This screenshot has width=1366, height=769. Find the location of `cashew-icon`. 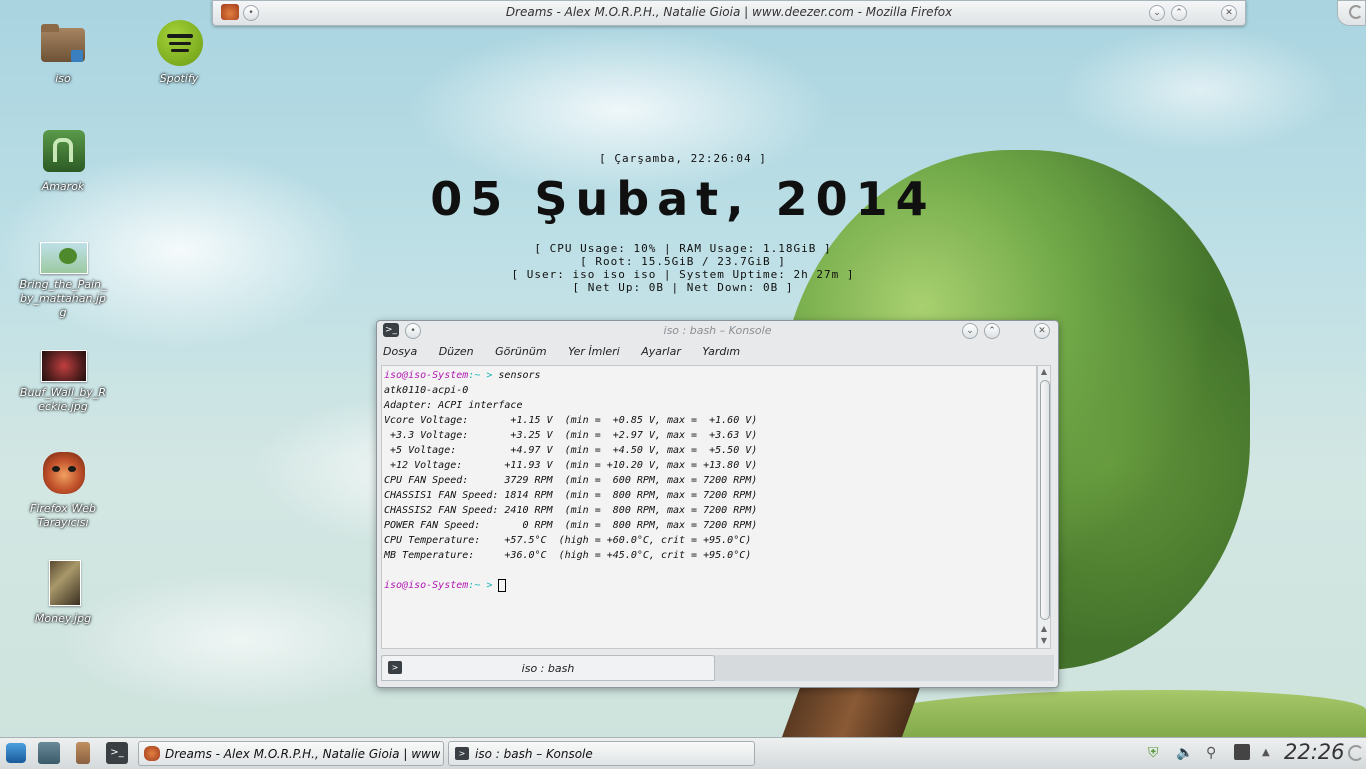

cashew-icon is located at coordinates (1356, 12).